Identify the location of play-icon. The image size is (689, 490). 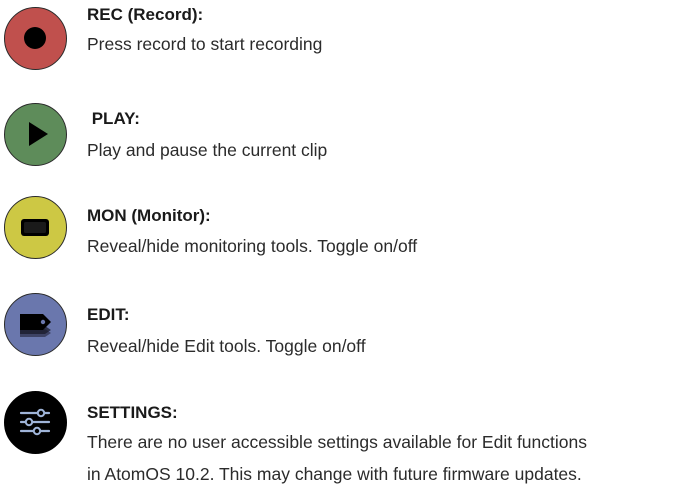
(38, 134).